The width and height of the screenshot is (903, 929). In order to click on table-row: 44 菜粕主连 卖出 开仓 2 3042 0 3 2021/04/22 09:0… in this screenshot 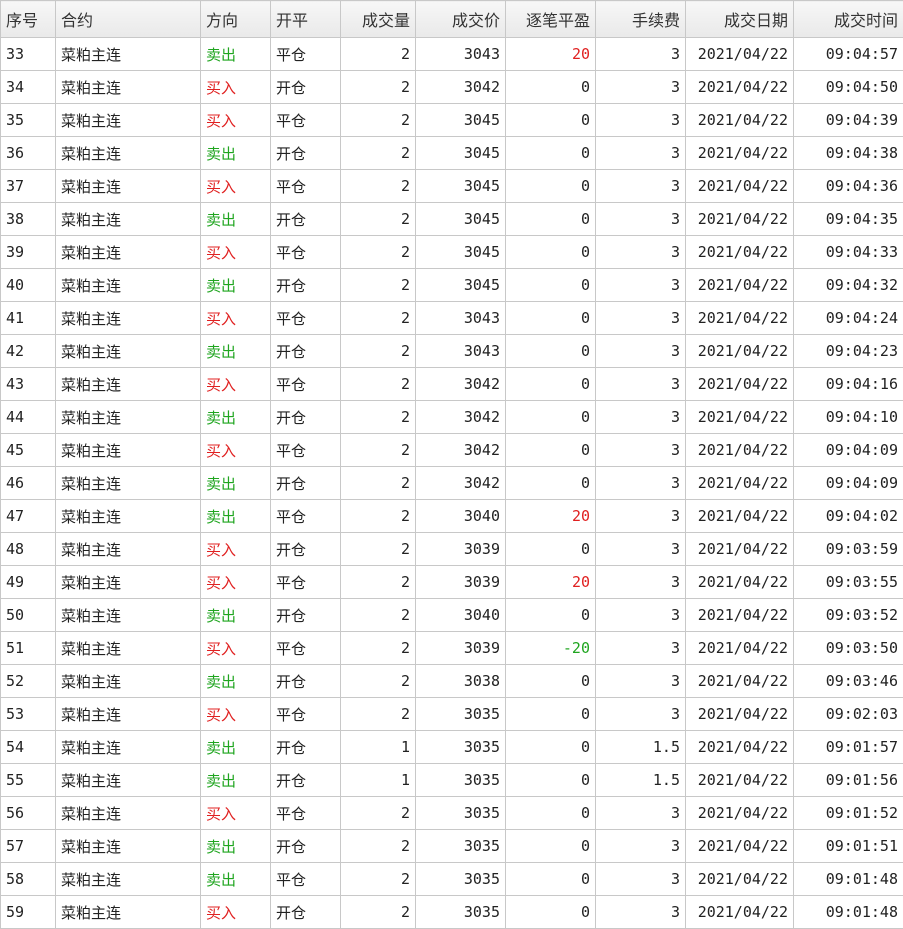, I will do `click(452, 417)`.